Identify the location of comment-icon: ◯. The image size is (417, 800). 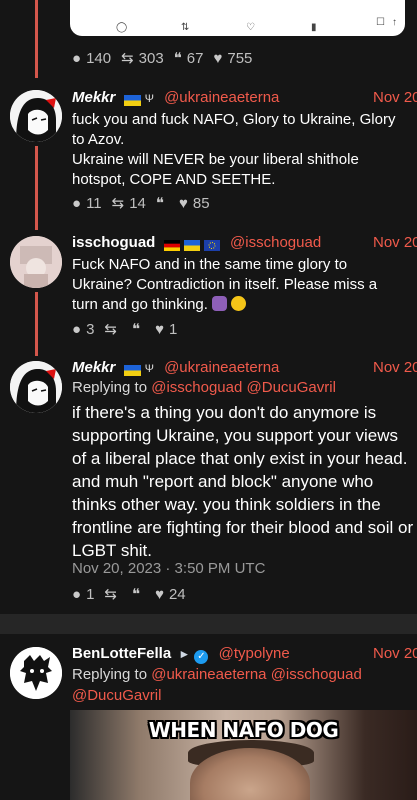
(122, 27).